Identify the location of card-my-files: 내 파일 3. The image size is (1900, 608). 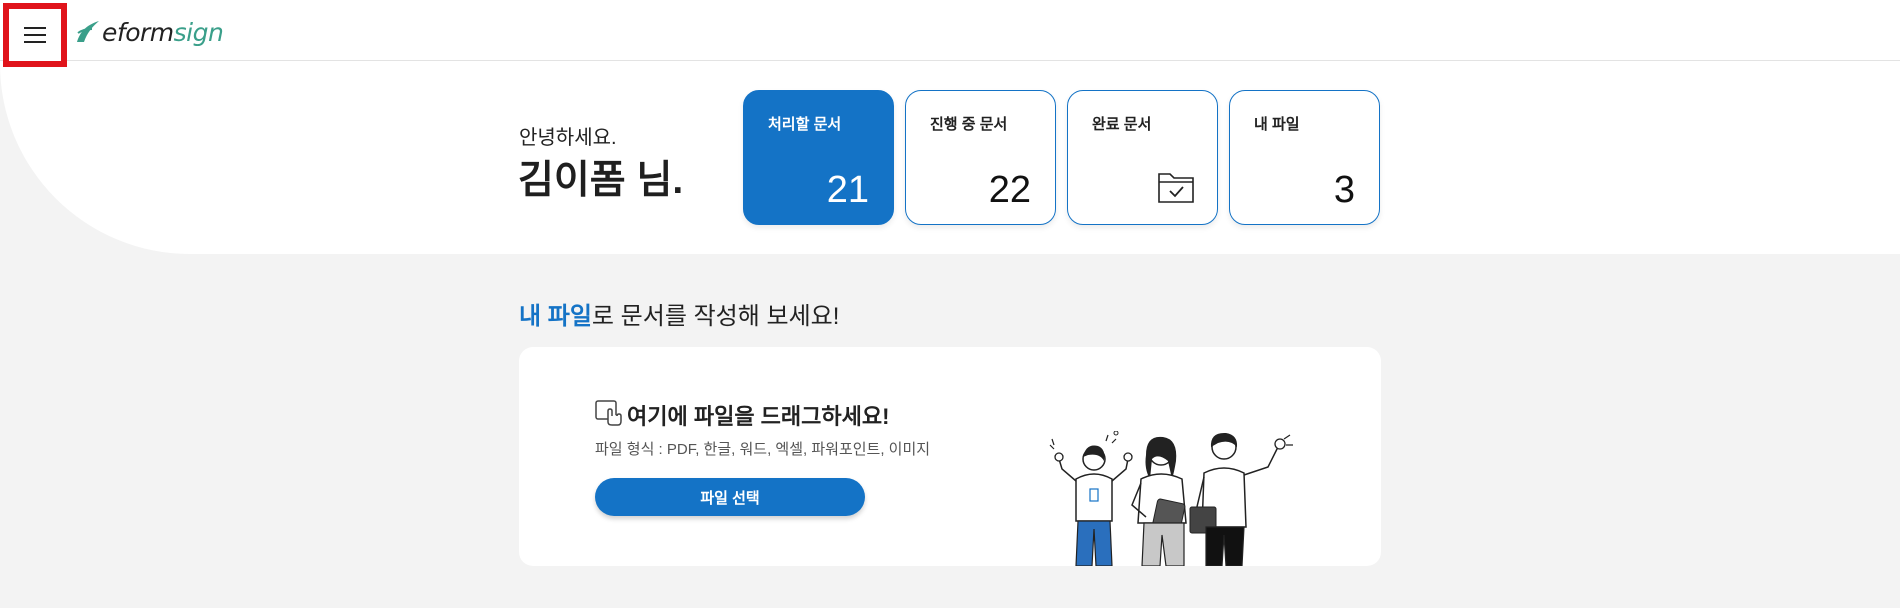
(1304, 157).